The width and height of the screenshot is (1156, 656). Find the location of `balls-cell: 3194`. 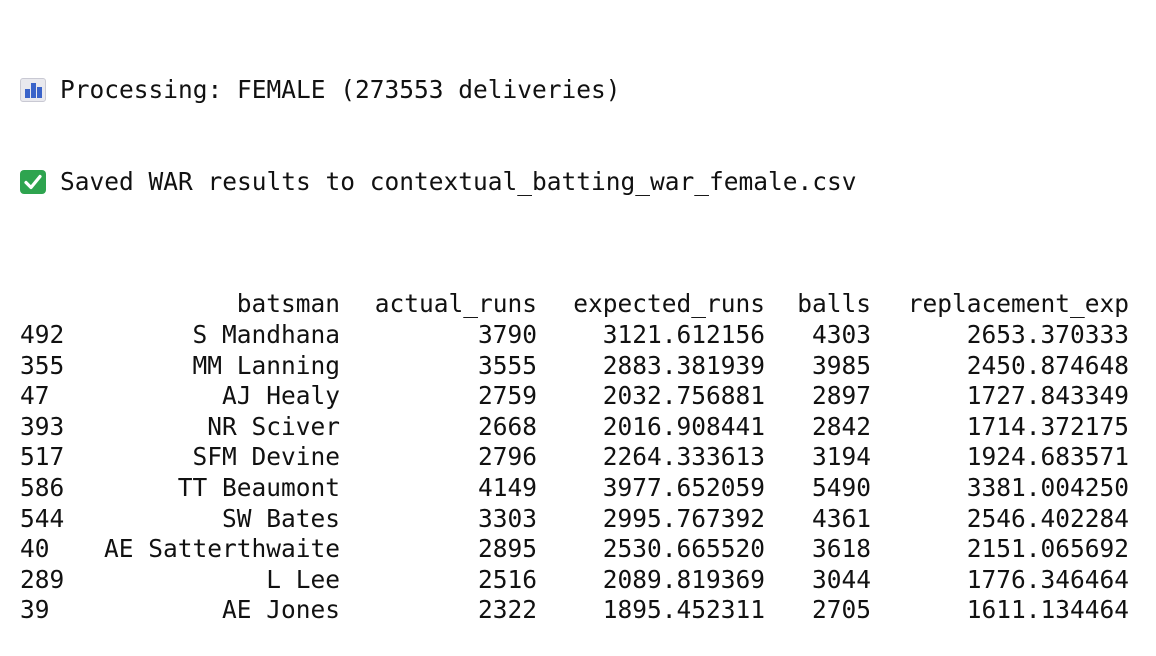

balls-cell: 3194 is located at coordinates (841, 457).